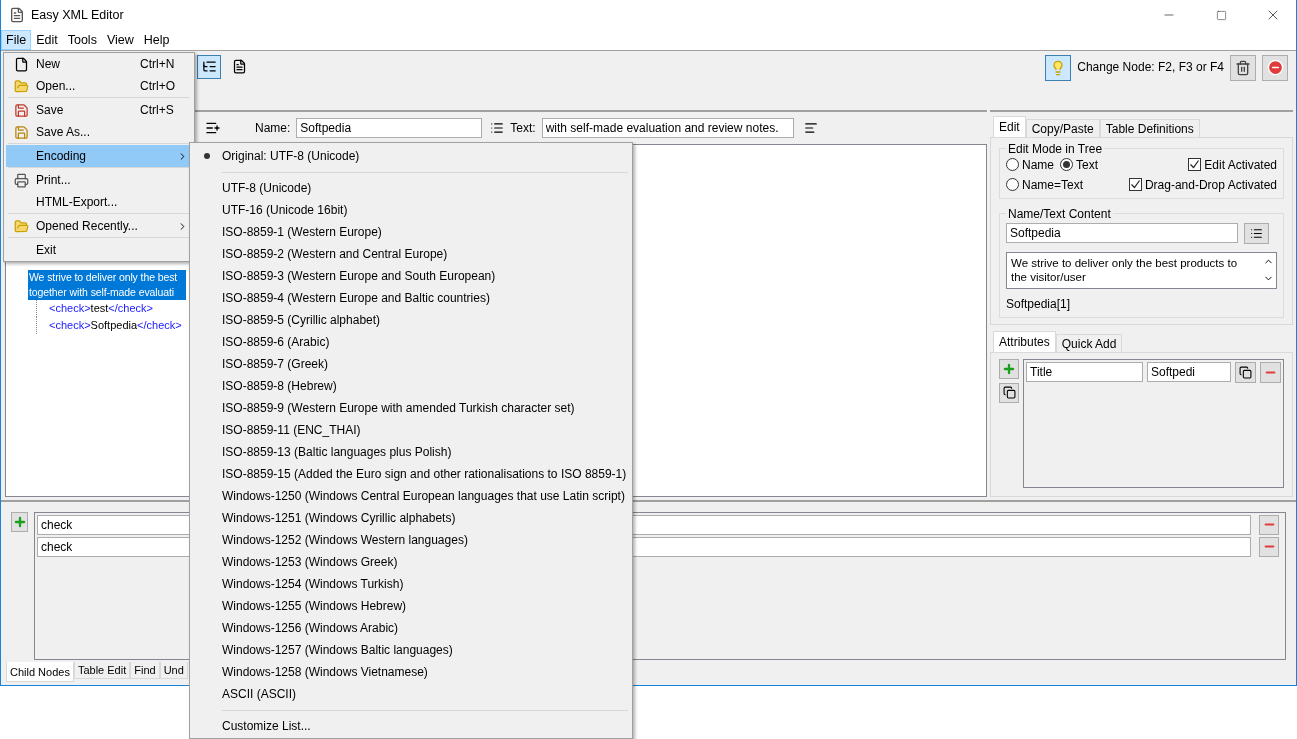 The width and height of the screenshot is (1297, 739). I want to click on text-content-area: We strive to deliver only the best products to the visitor/user, so click(1141, 270).